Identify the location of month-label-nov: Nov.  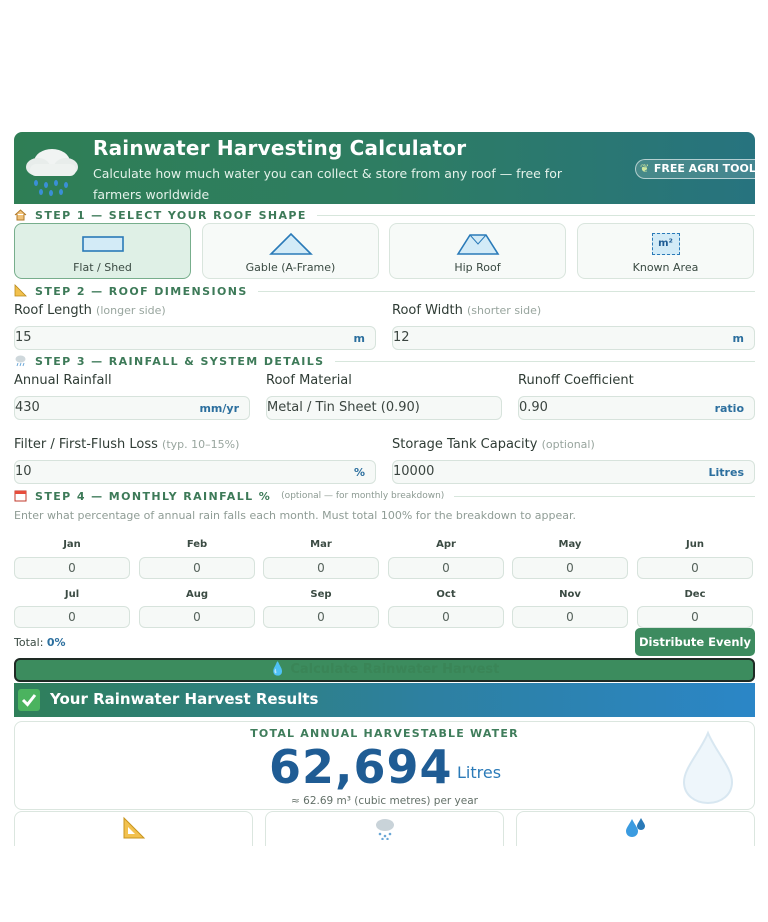
(570, 594).